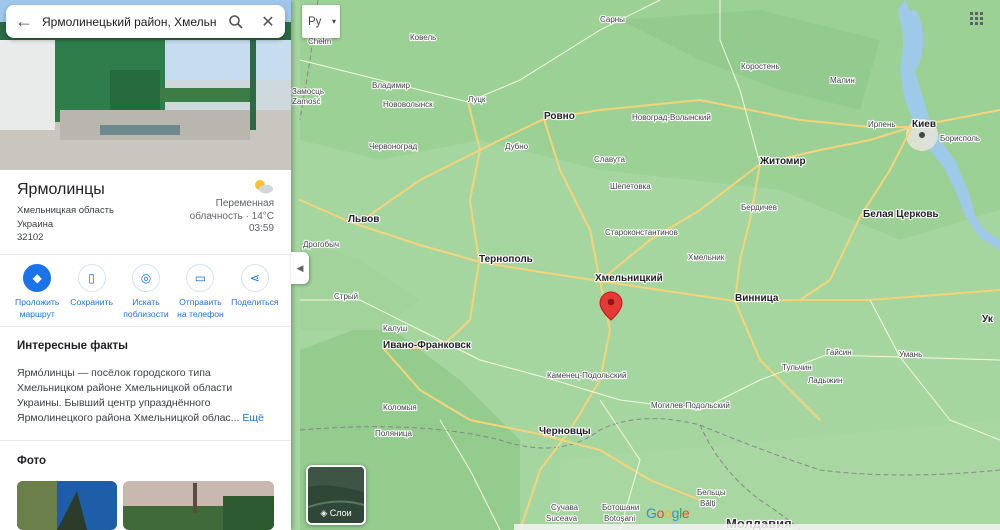 Image resolution: width=1000 pixels, height=530 pixels. Describe the element at coordinates (757, 298) in the screenshot. I see `city-major-label: Винница` at that location.